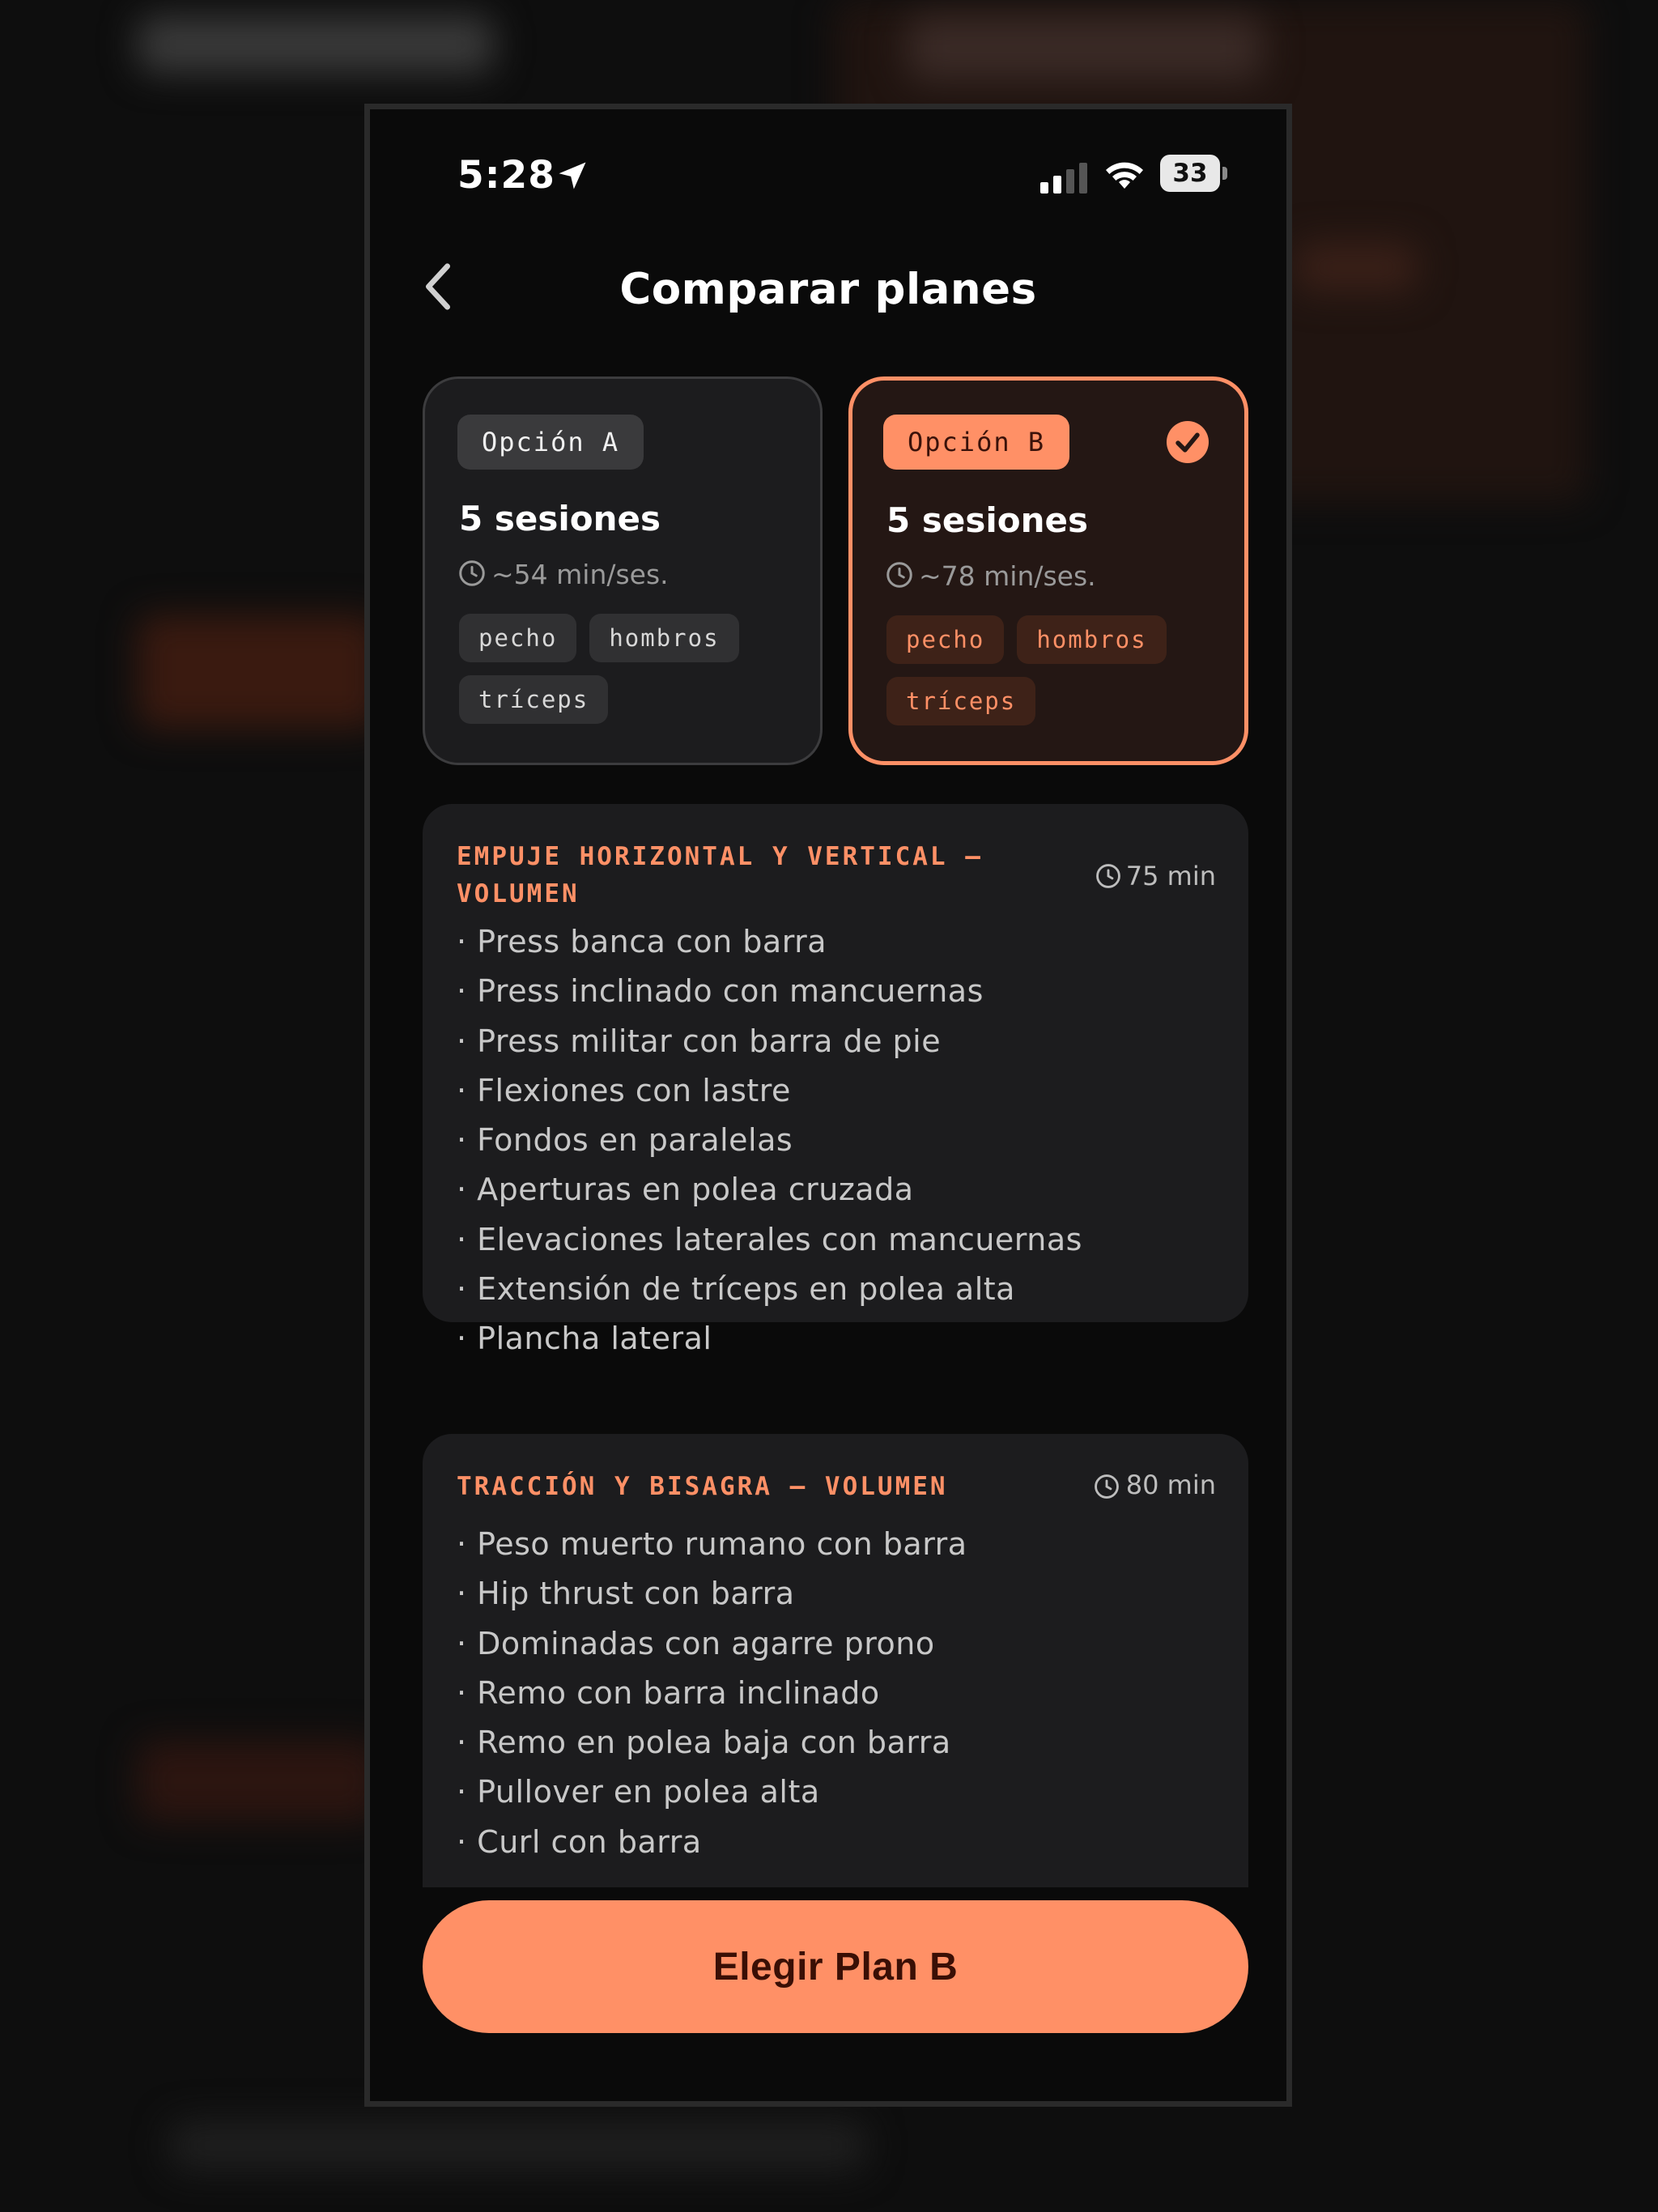  Describe the element at coordinates (625, 1140) in the screenshot. I see `exercise-item: · Fondos en paralelas` at that location.